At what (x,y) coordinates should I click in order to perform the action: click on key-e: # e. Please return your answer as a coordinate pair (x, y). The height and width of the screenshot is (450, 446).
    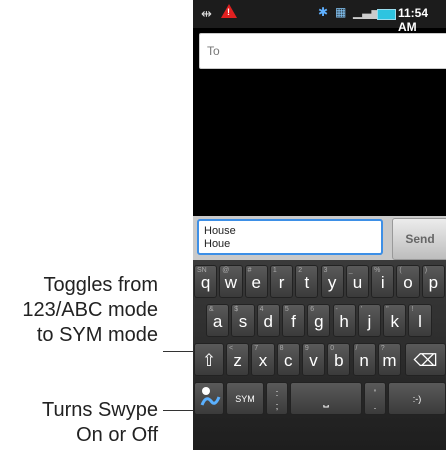
    Looking at the image, I should click on (256, 281).